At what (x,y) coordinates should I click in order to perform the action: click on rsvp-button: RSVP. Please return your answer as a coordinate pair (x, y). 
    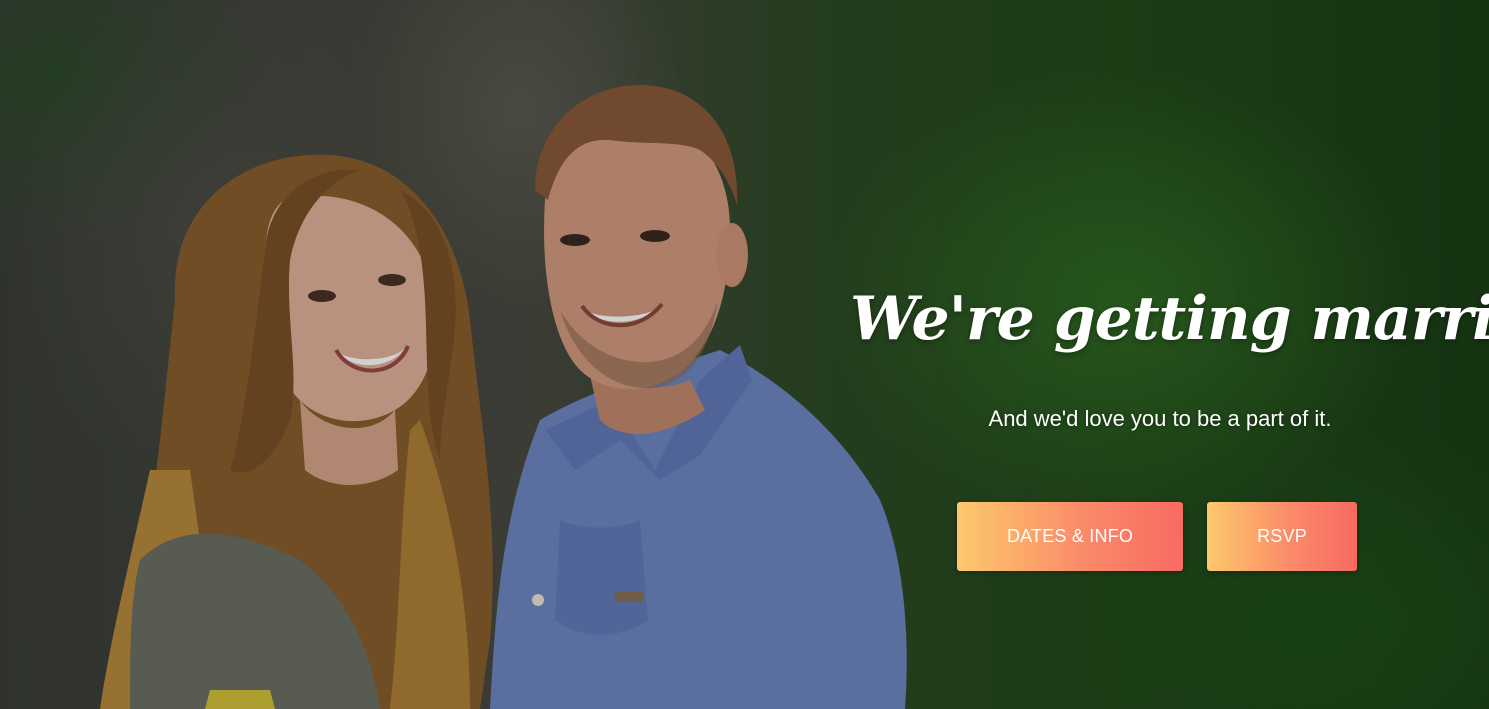
    Looking at the image, I should click on (1282, 536).